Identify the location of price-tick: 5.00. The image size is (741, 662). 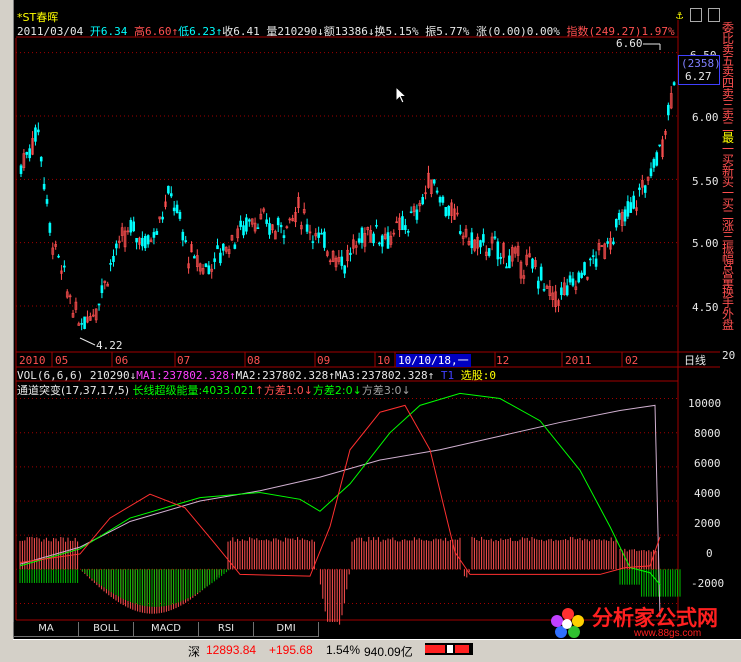
(705, 243).